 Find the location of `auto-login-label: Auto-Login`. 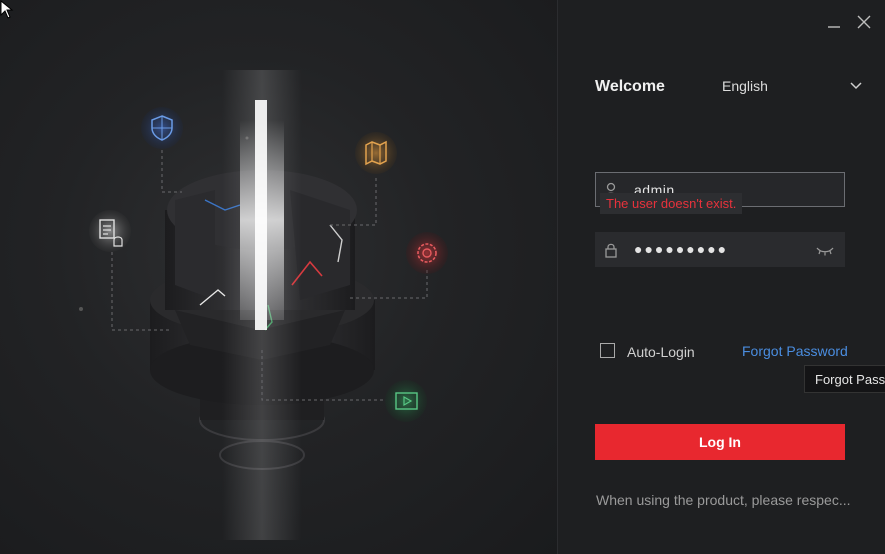

auto-login-label: Auto-Login is located at coordinates (661, 352).